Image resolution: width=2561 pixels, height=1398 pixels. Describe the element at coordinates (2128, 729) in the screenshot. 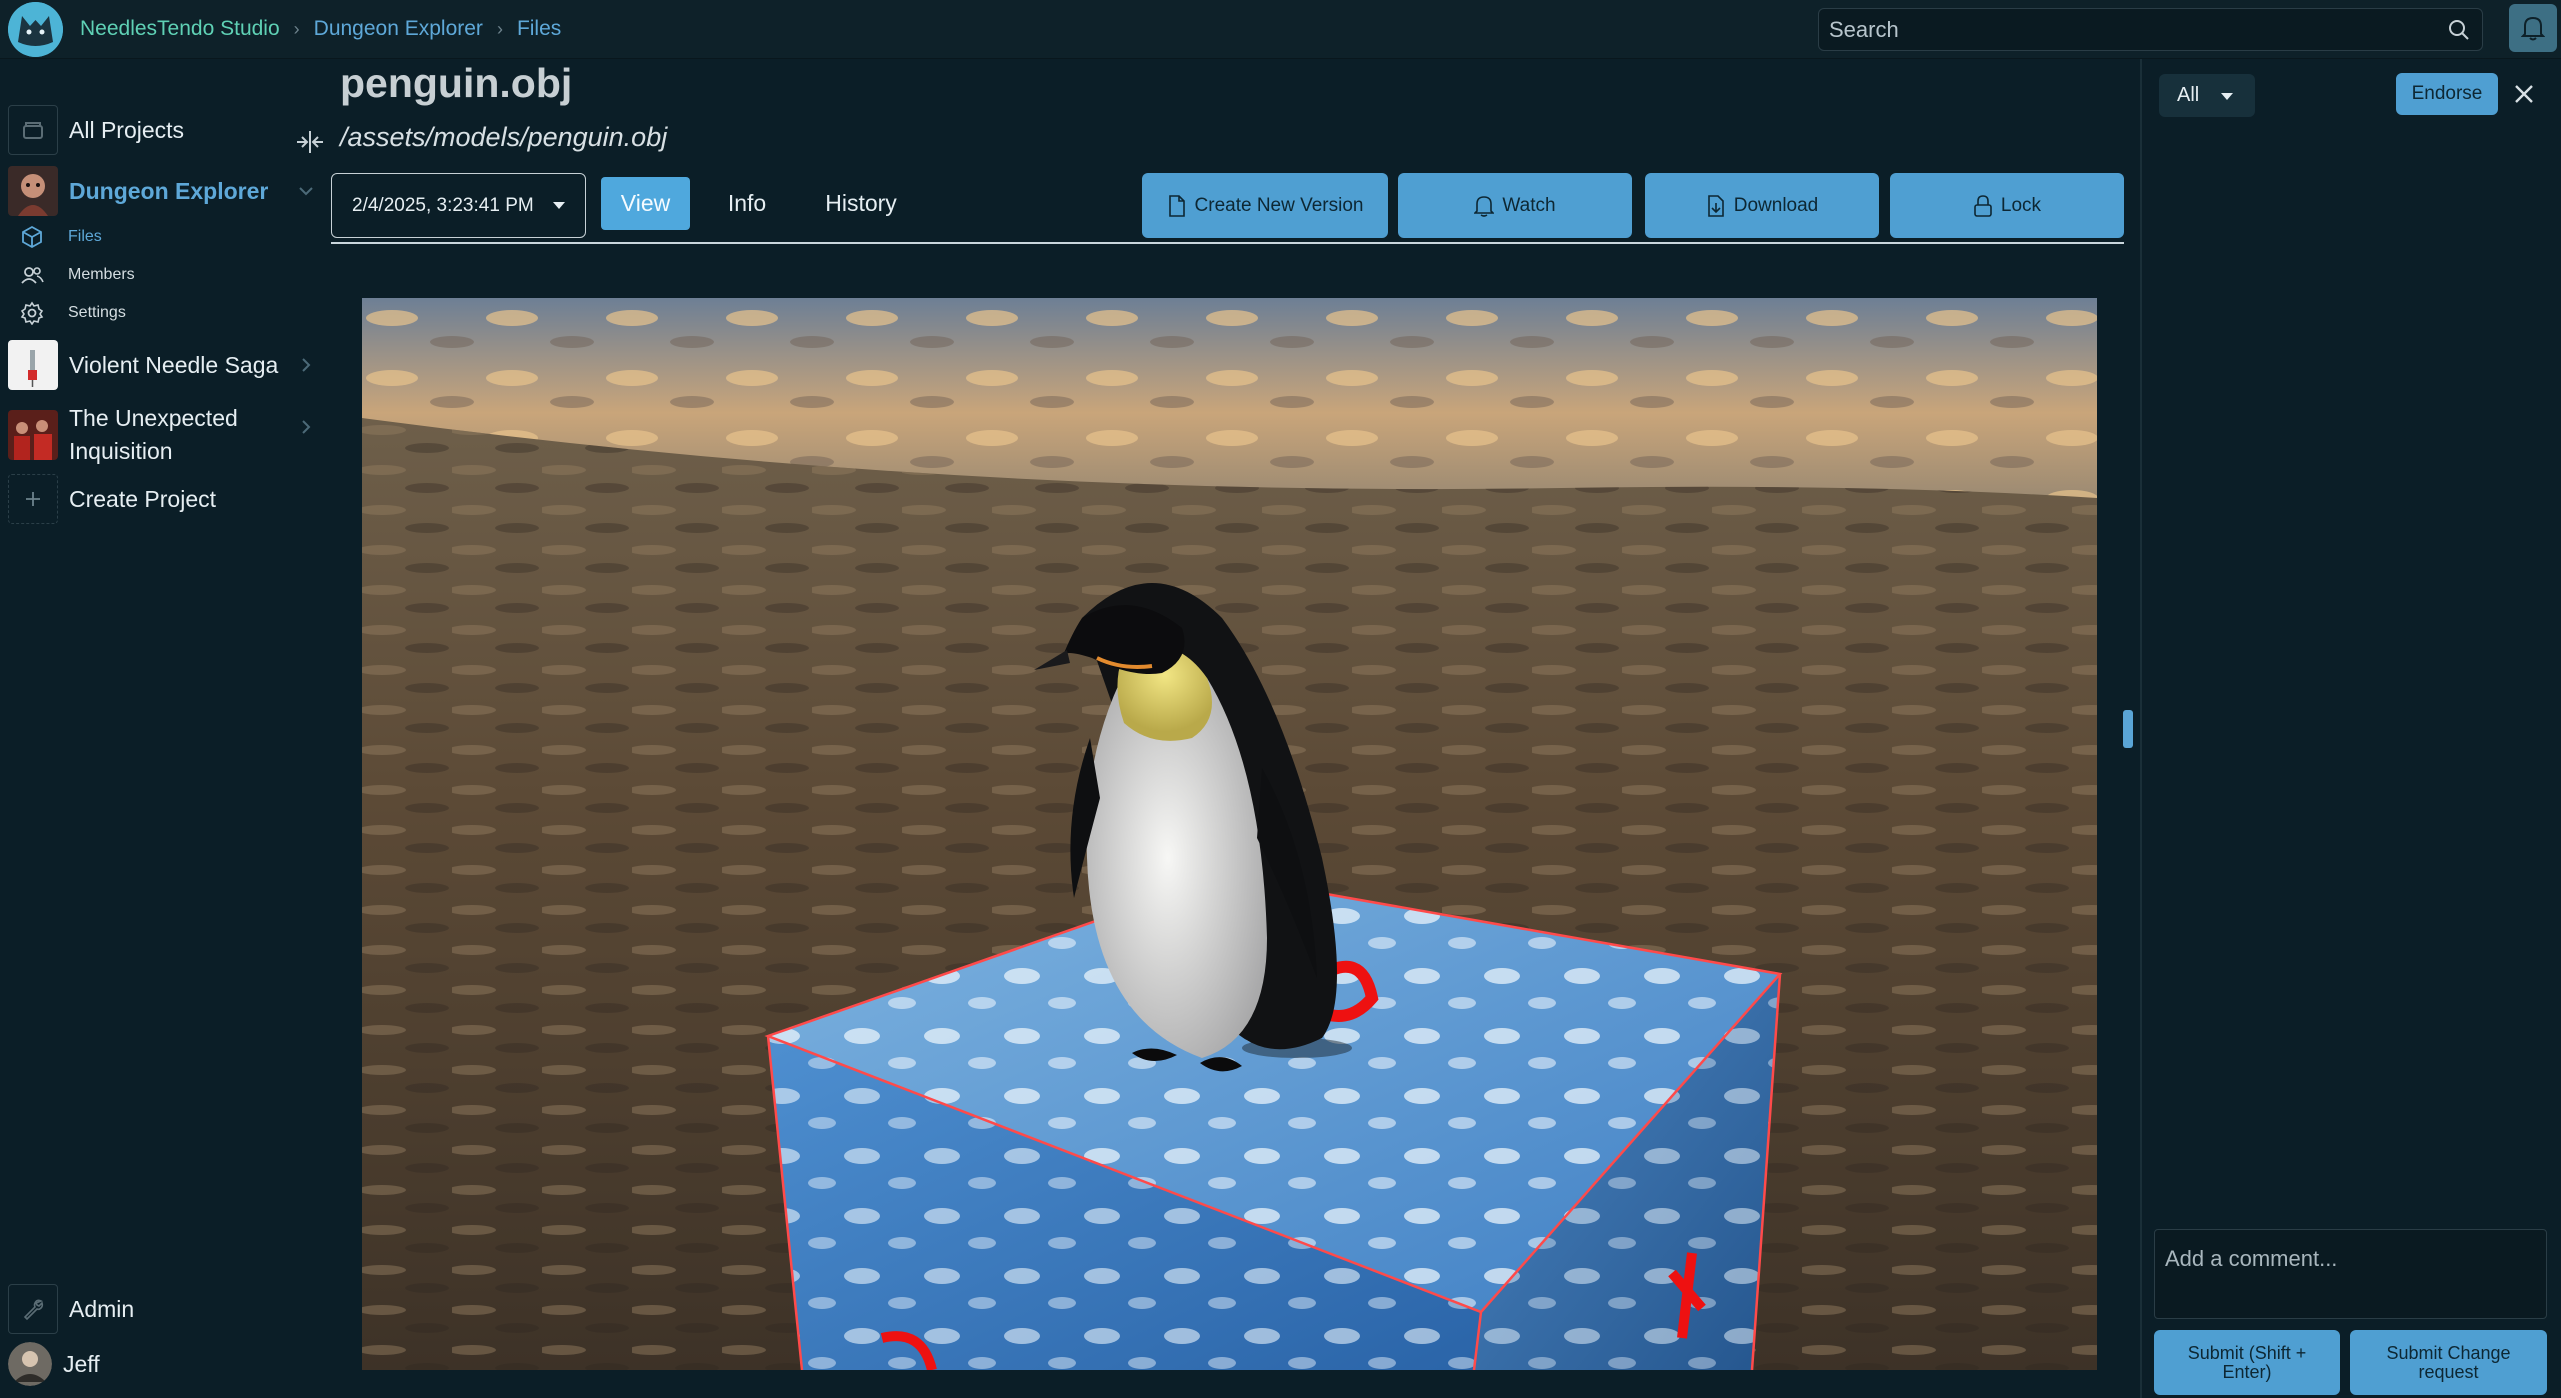

I see `panel-resize-handle` at that location.